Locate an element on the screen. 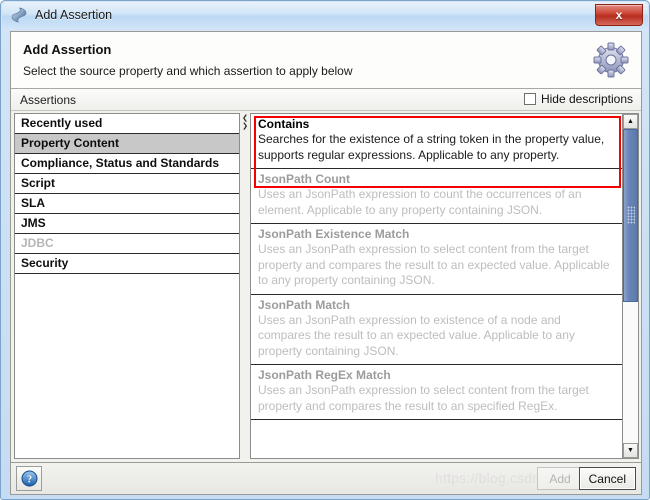  checkbox-box is located at coordinates (529, 99).